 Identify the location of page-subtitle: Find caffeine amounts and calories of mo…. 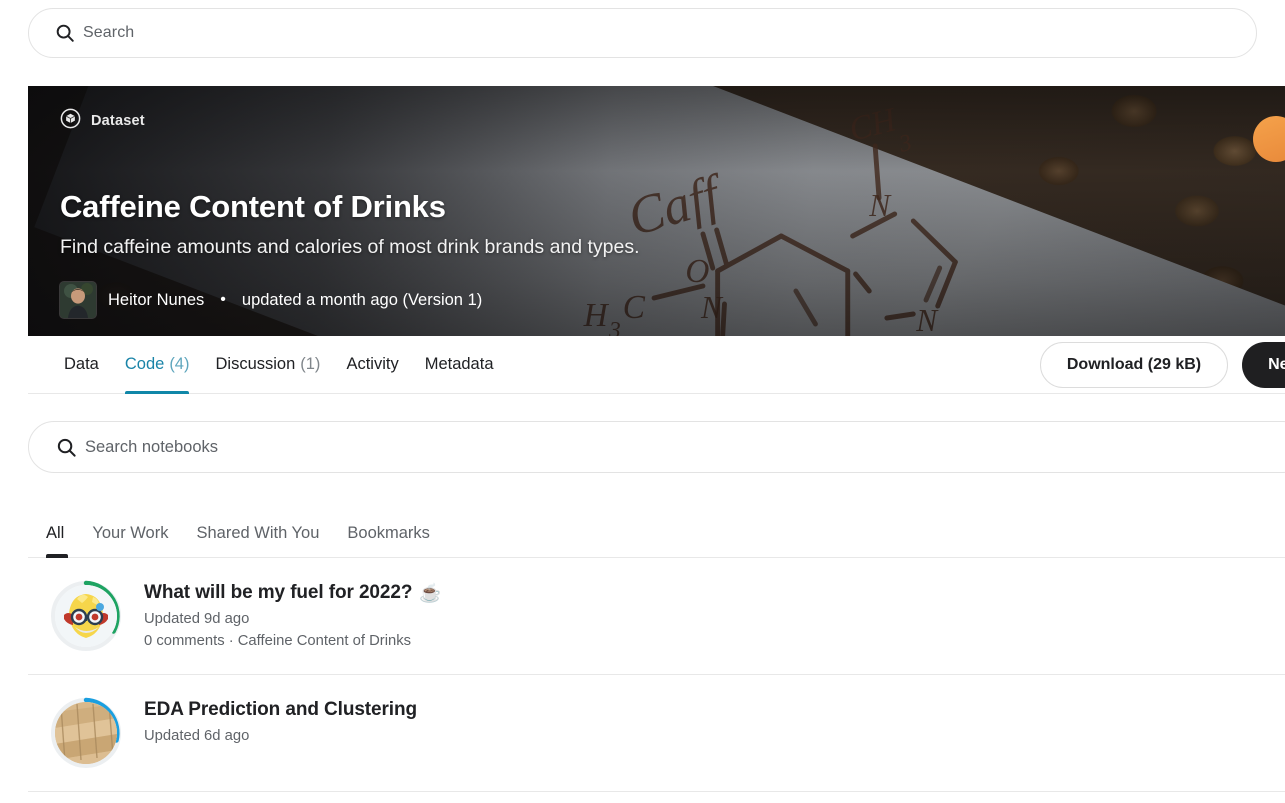
(350, 247).